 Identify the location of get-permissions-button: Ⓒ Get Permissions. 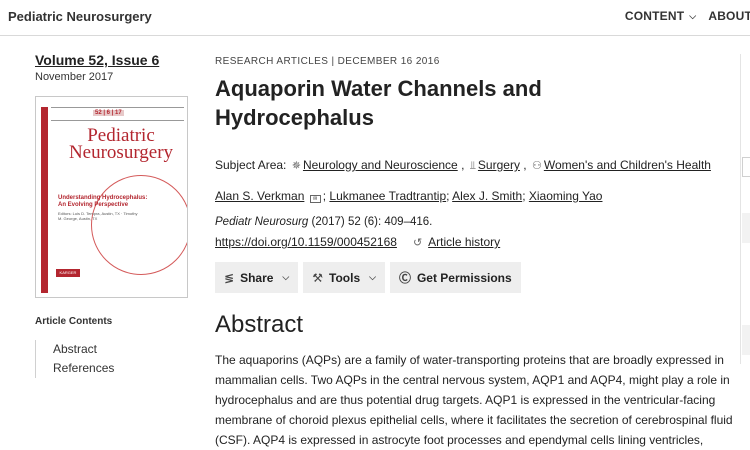
(455, 277).